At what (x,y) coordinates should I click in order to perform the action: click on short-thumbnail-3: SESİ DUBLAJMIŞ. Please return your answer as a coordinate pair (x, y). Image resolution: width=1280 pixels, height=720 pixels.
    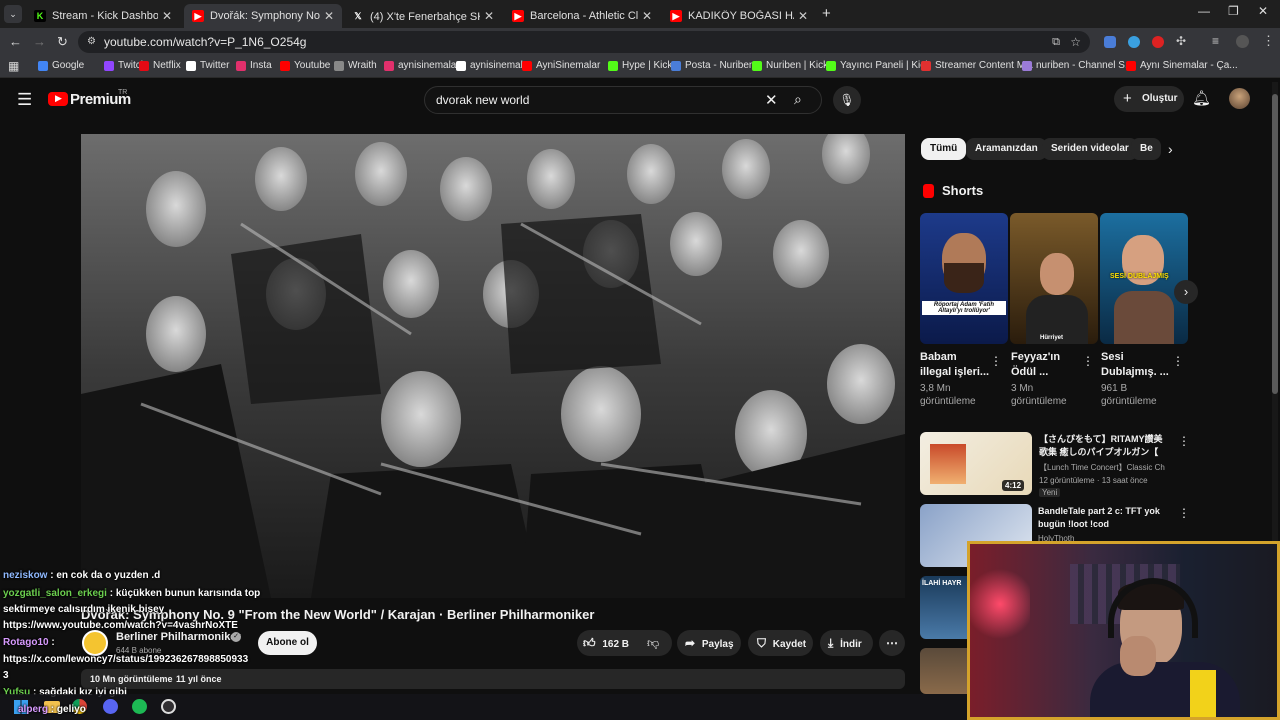
    Looking at the image, I should click on (1144, 278).